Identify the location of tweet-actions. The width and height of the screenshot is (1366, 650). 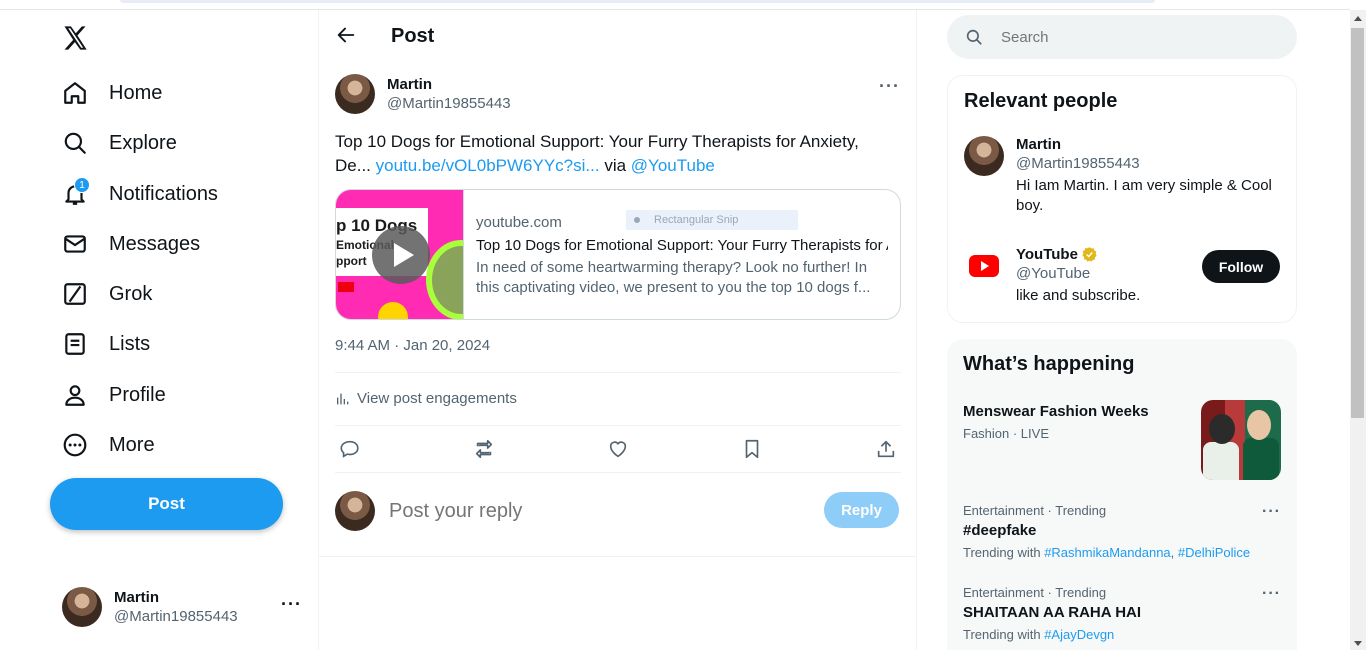
(618, 450).